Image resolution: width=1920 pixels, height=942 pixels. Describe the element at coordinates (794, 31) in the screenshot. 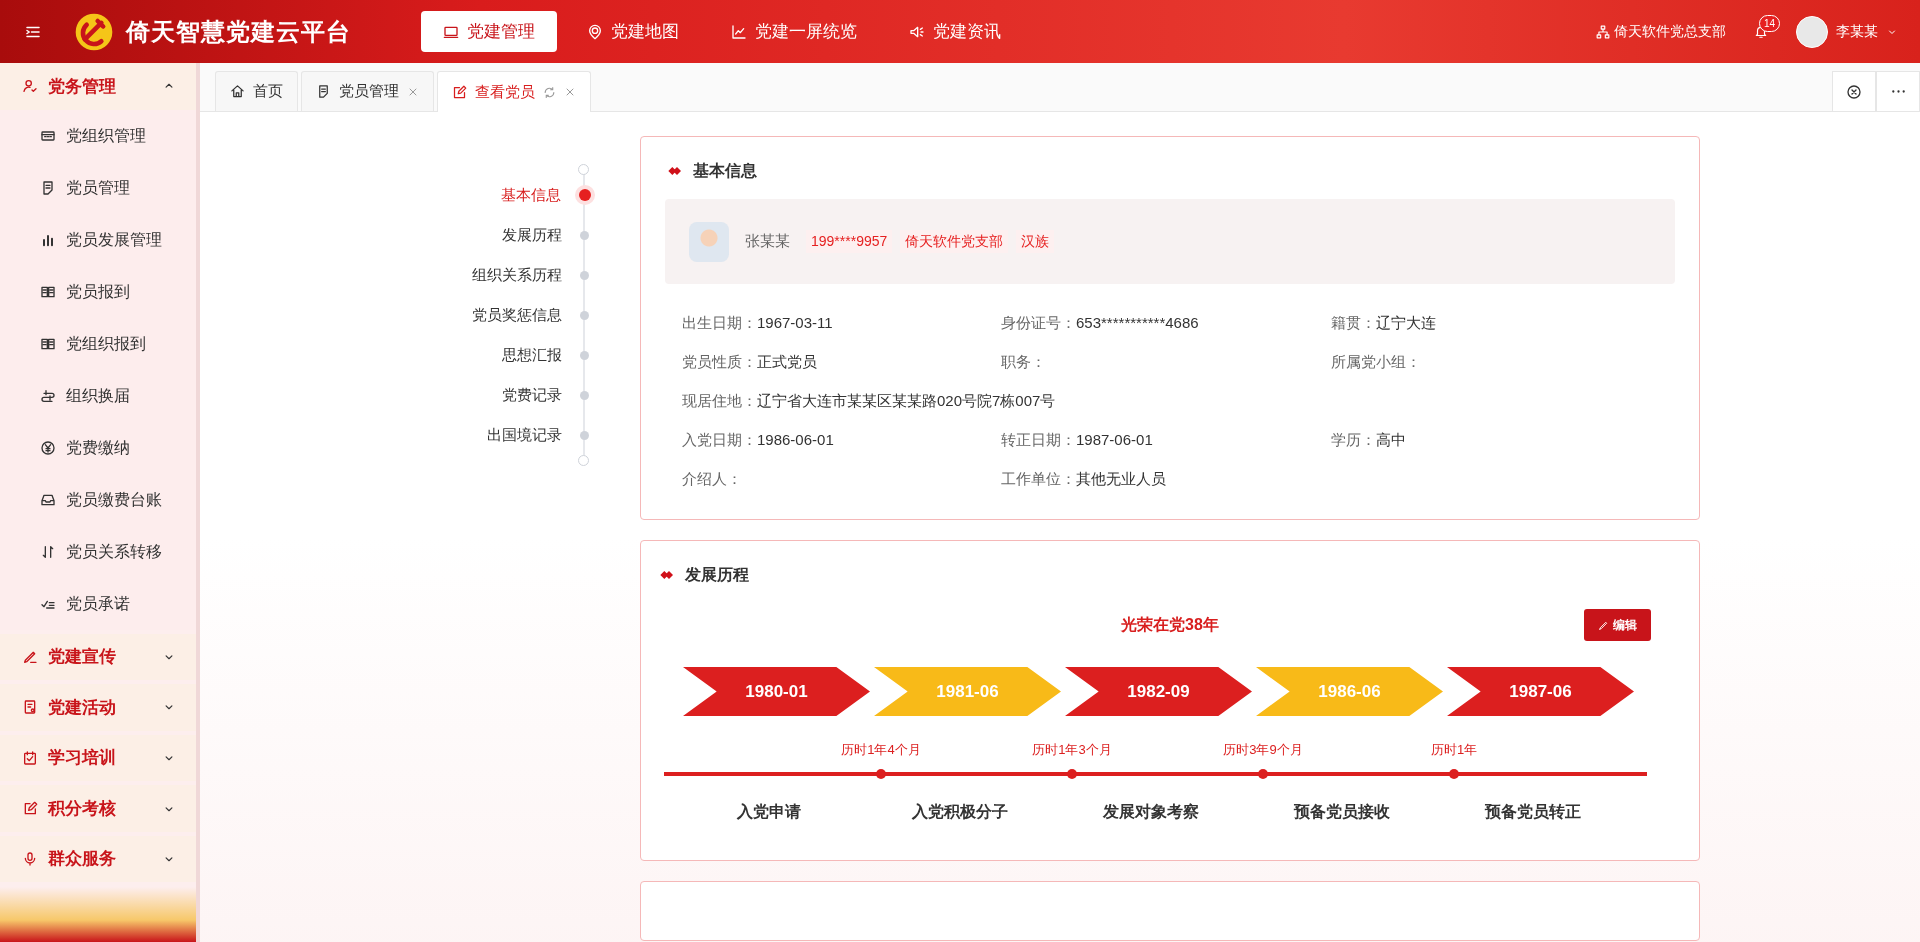

I see `nav-tab: 党建一屏统览` at that location.